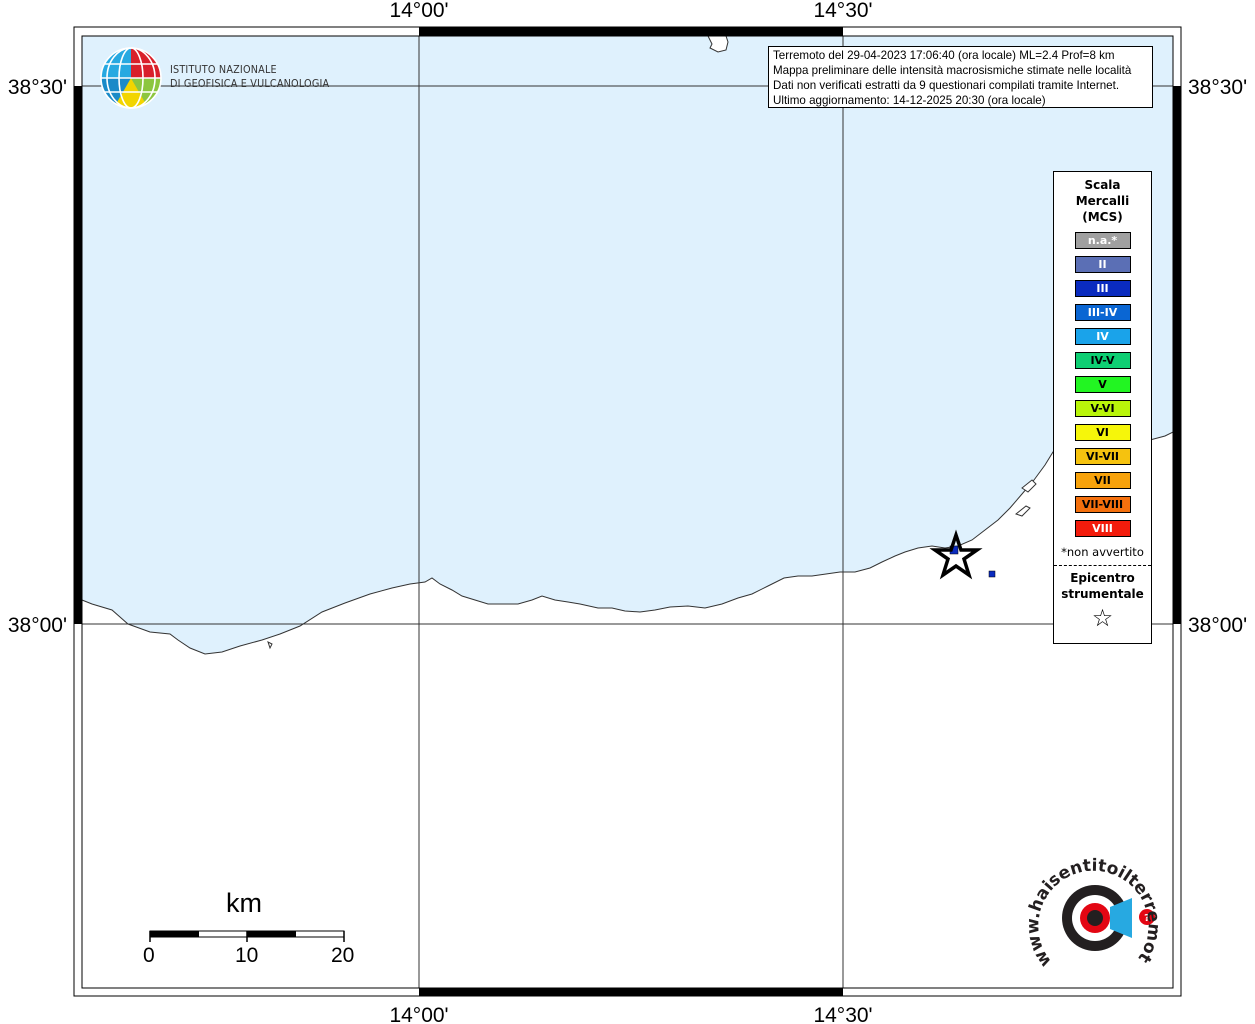 This screenshot has width=1255, height=1024. Describe the element at coordinates (250, 84) in the screenshot. I see `ingv-line-2: DI GEOFISICA E VULCANOLOGIA` at that location.